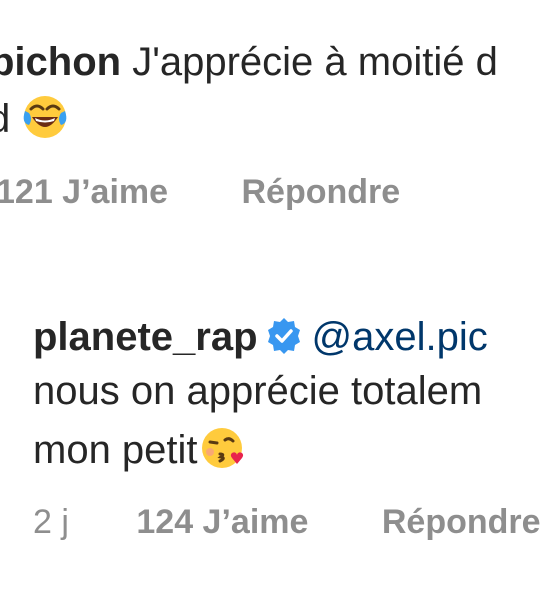 The image size is (560, 600). I want to click on comment-2-likes: 124 J’aime, so click(222, 522).